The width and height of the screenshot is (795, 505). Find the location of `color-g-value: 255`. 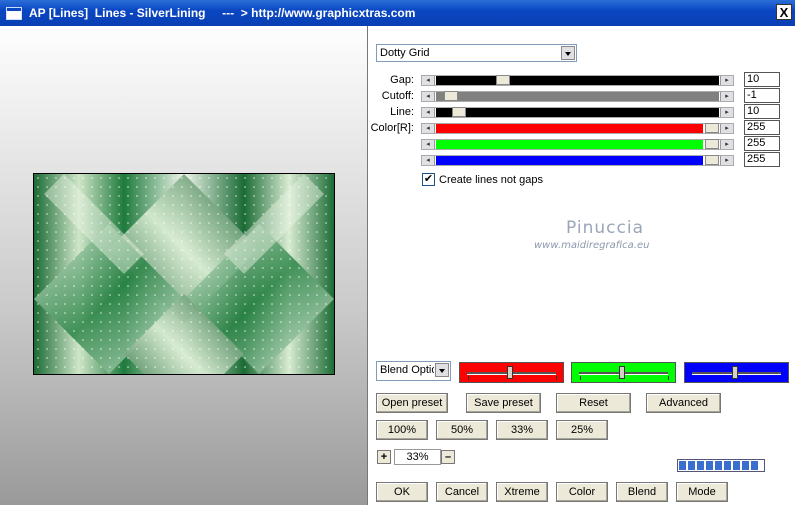

color-g-value: 255 is located at coordinates (762, 143).